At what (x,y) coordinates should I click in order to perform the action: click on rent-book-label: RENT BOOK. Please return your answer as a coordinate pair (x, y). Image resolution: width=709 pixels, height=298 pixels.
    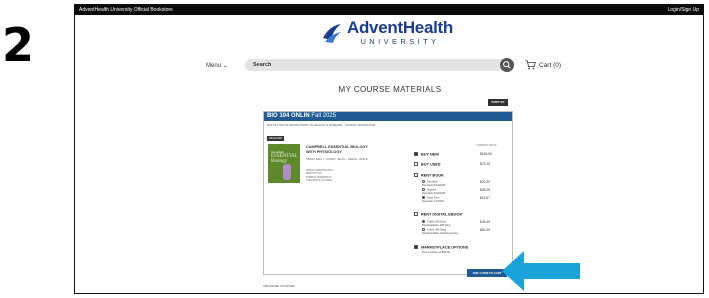
    Looking at the image, I should click on (432, 175).